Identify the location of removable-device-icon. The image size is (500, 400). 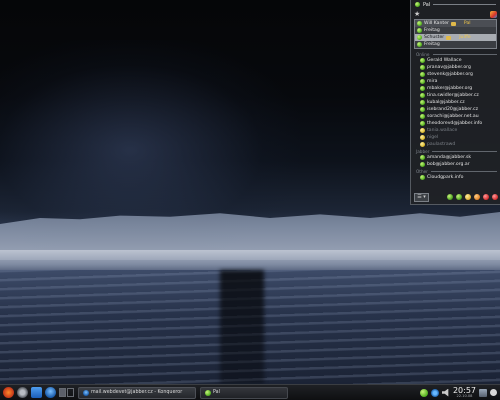
(483, 392).